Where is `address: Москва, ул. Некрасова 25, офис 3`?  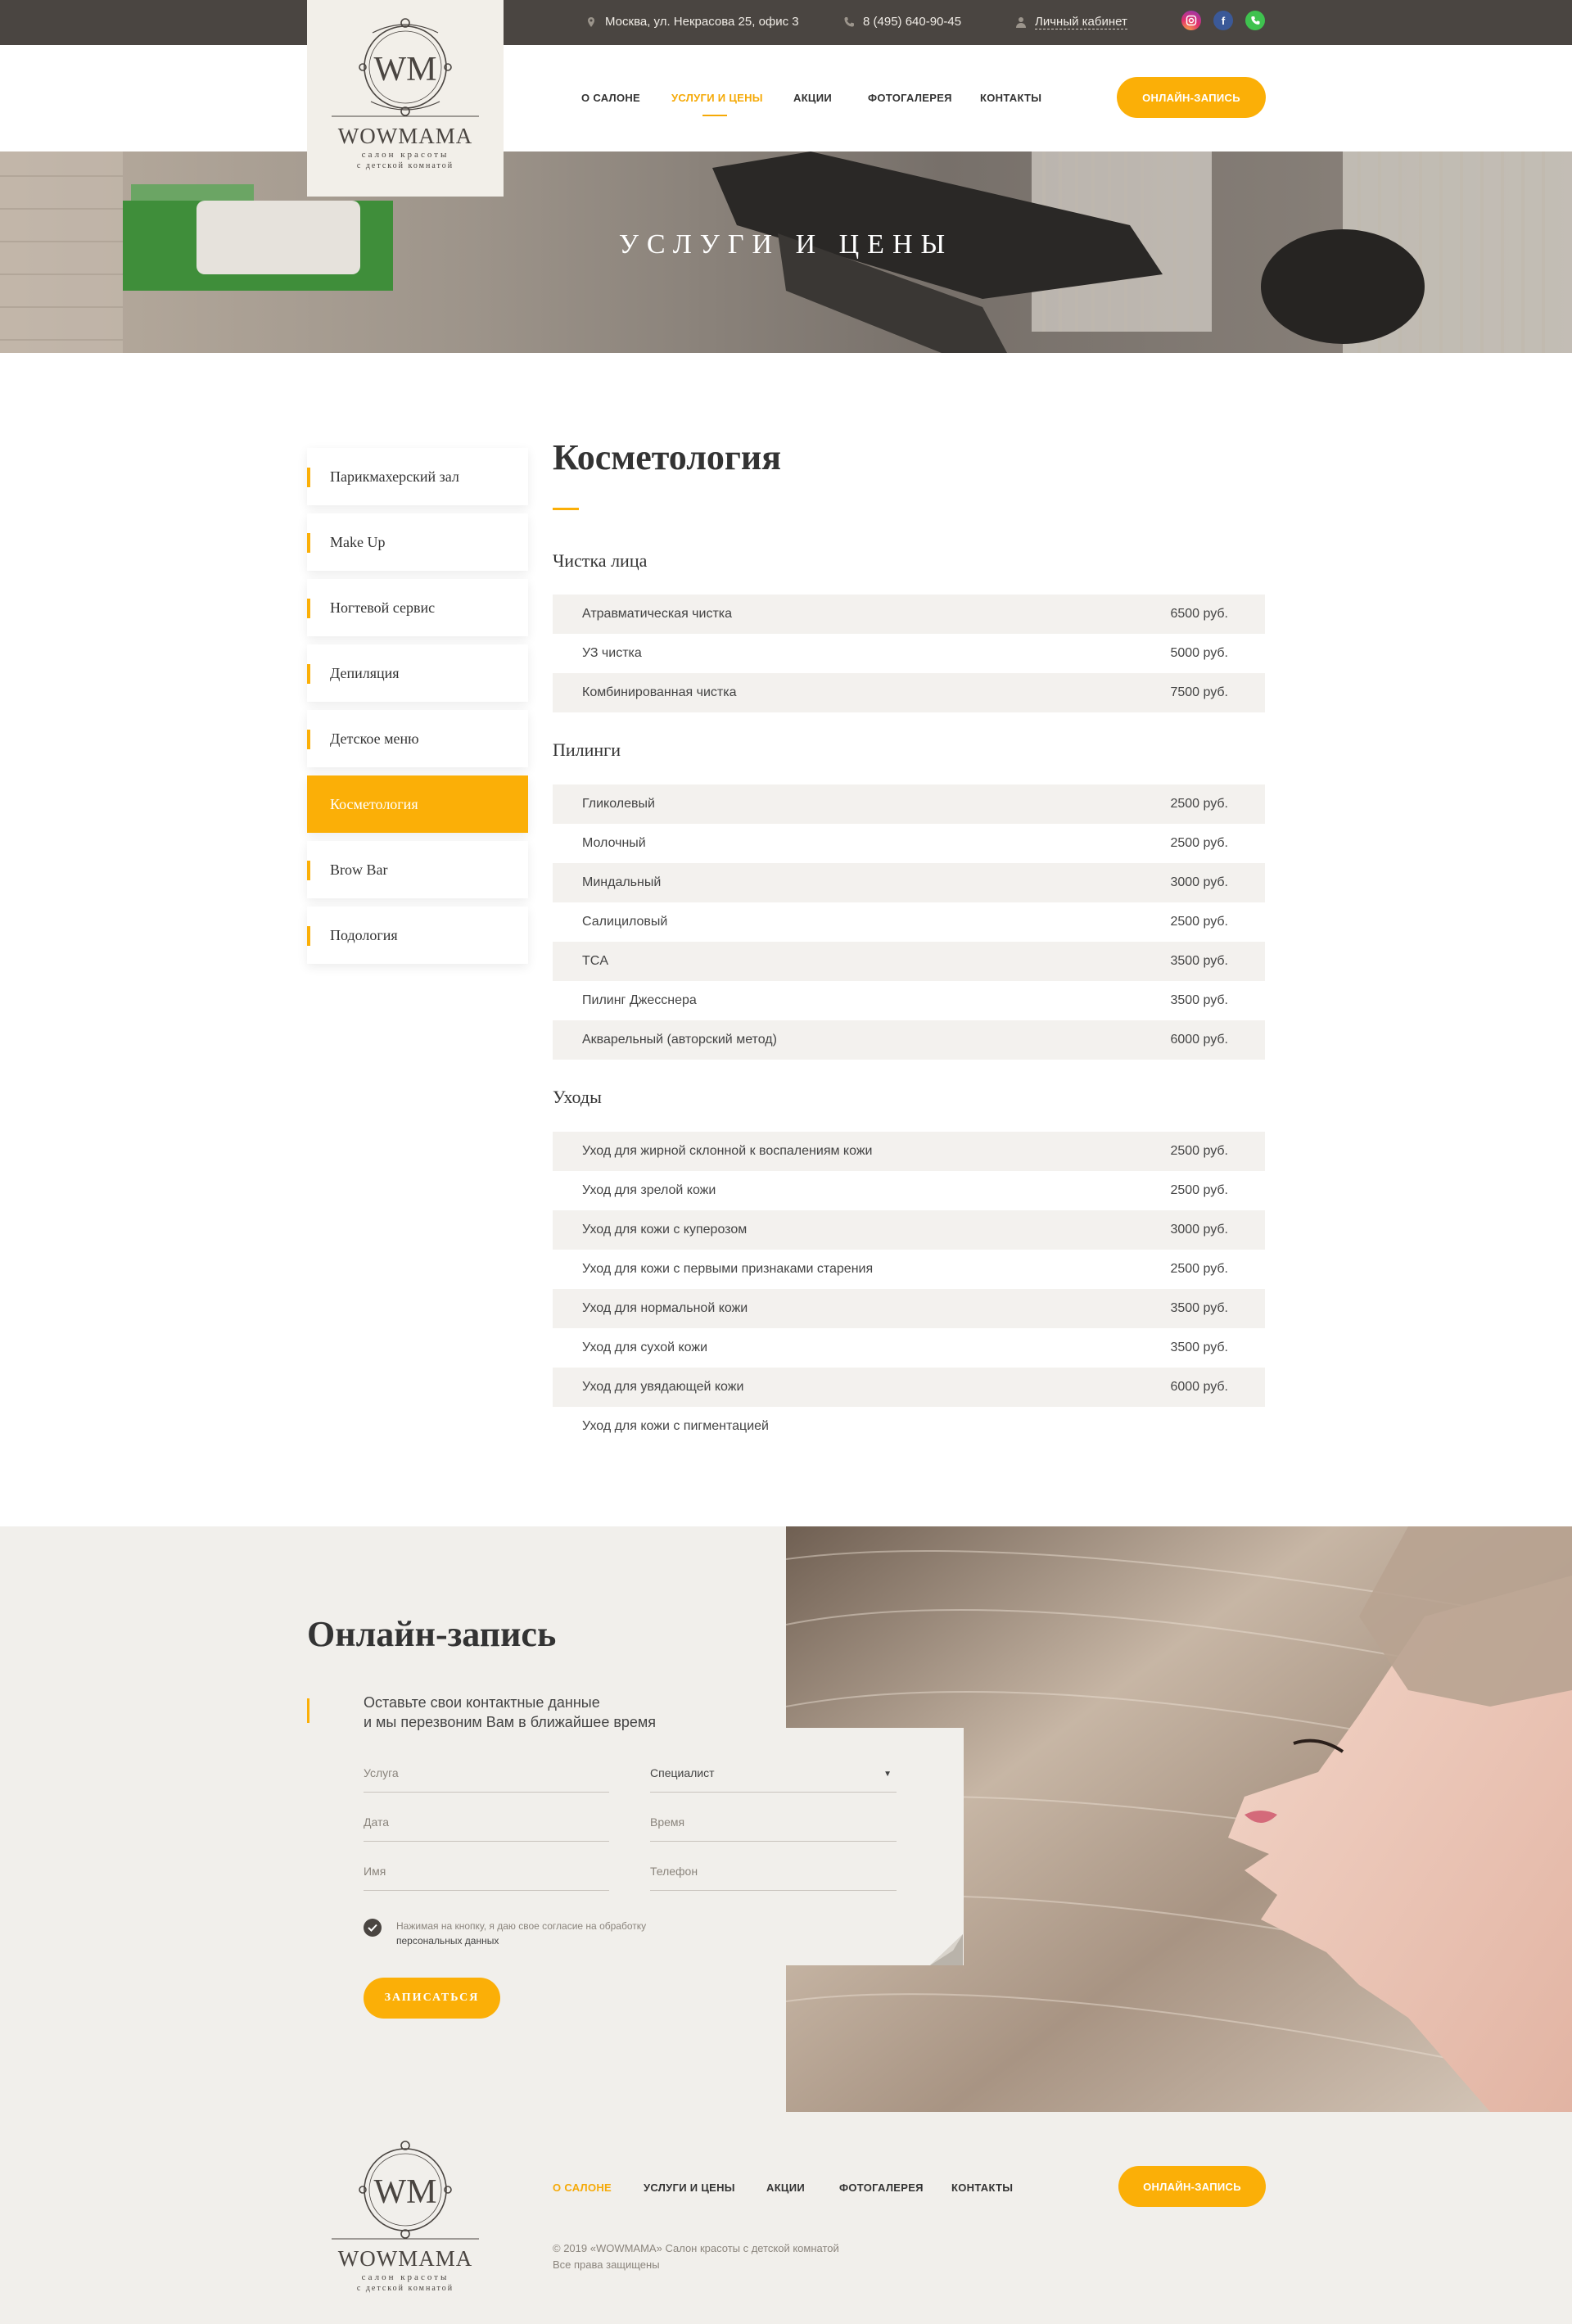 address: Москва, ул. Некрасова 25, офис 3 is located at coordinates (692, 22).